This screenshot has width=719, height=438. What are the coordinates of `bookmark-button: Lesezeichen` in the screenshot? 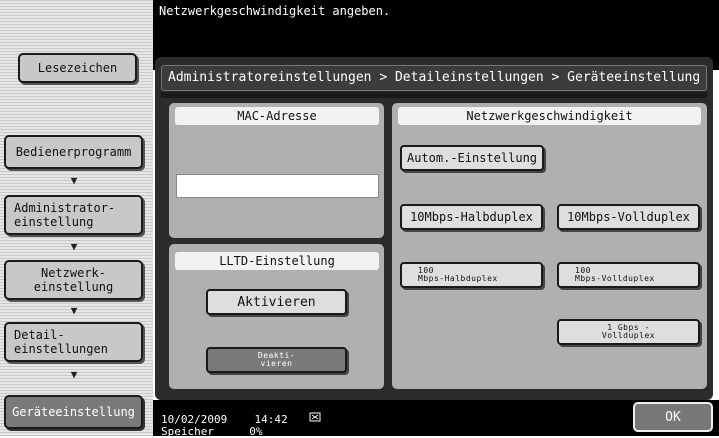 It's located at (77, 68).